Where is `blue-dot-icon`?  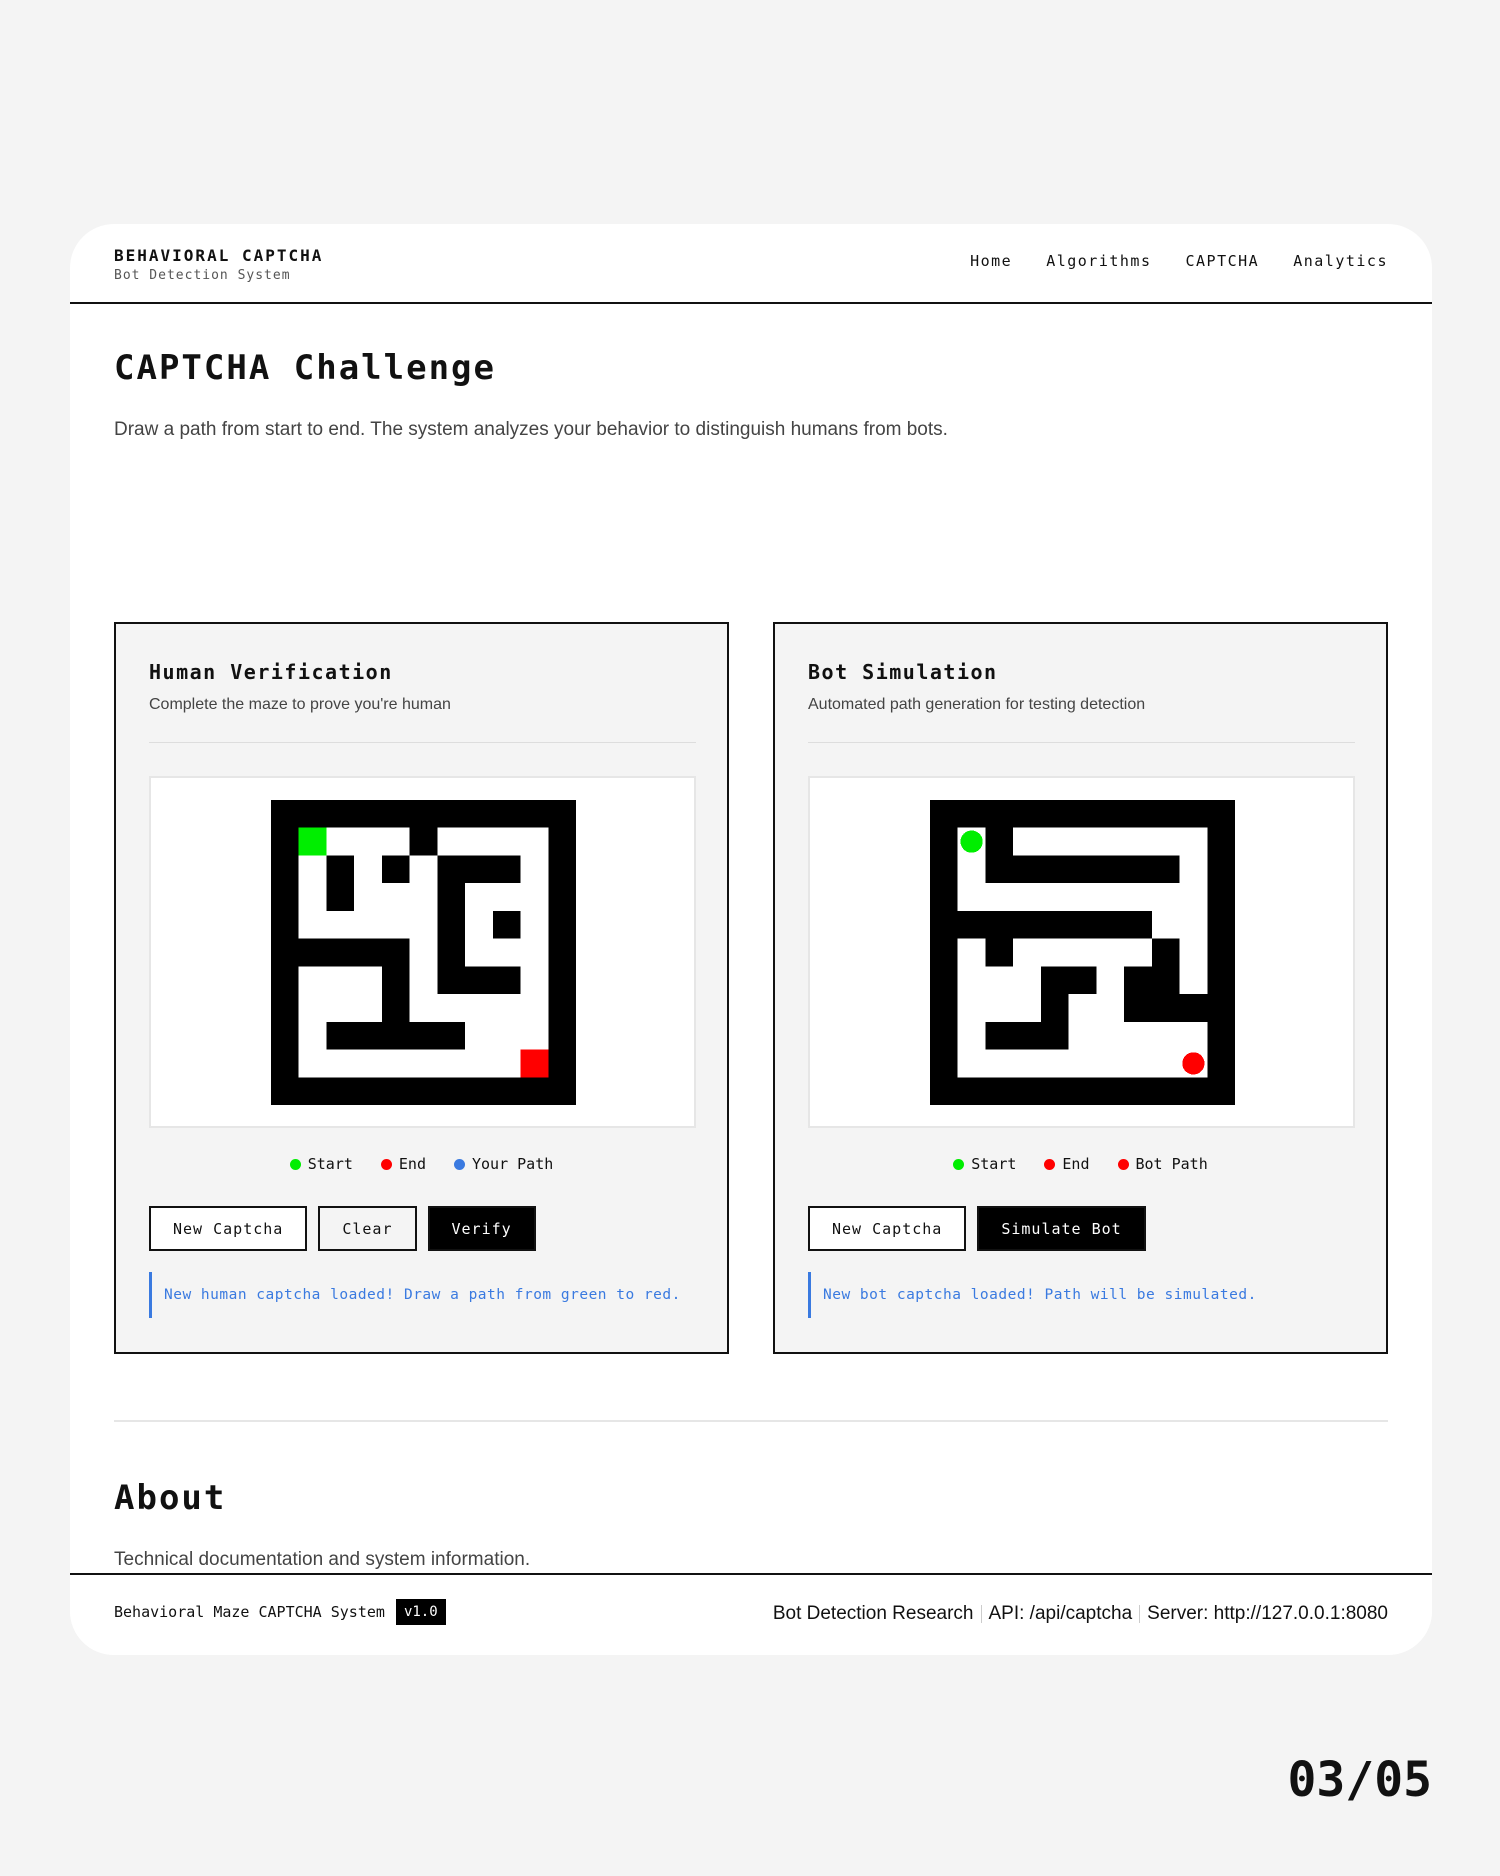
blue-dot-icon is located at coordinates (459, 1164).